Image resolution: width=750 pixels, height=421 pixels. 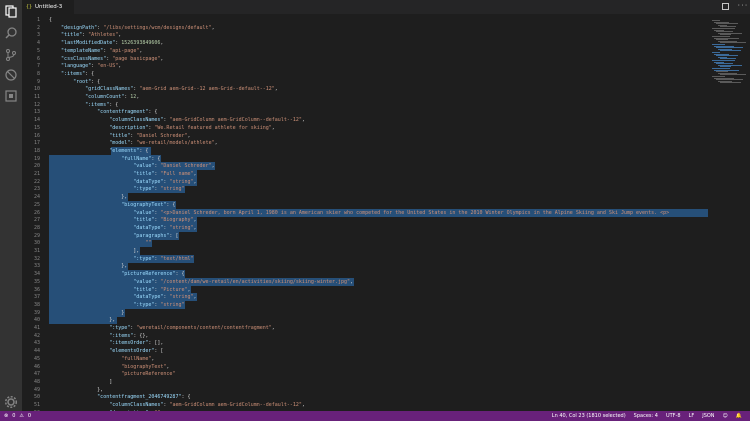 I want to click on more-actions-icon: ···, so click(x=742, y=6).